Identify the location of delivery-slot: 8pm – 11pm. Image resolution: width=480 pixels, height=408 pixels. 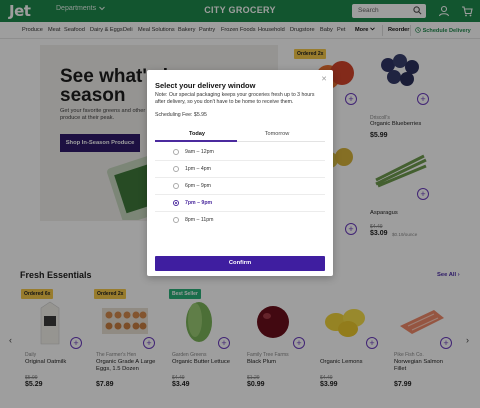
(240, 220).